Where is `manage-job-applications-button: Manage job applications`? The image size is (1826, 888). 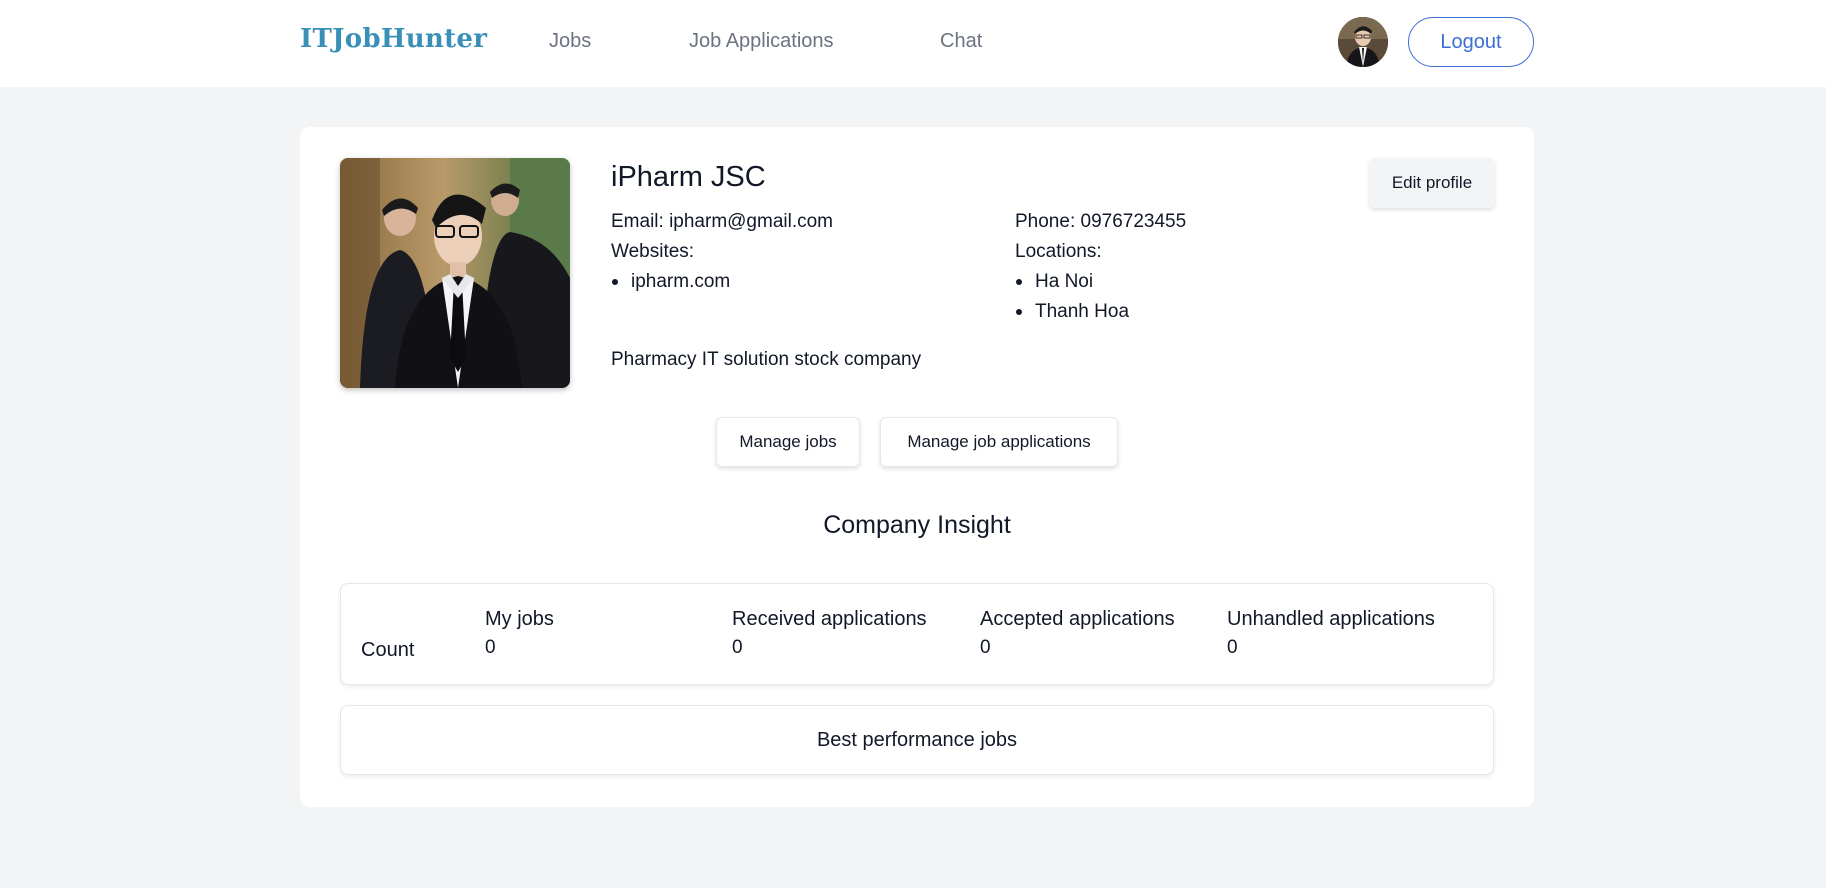 manage-job-applications-button: Manage job applications is located at coordinates (999, 442).